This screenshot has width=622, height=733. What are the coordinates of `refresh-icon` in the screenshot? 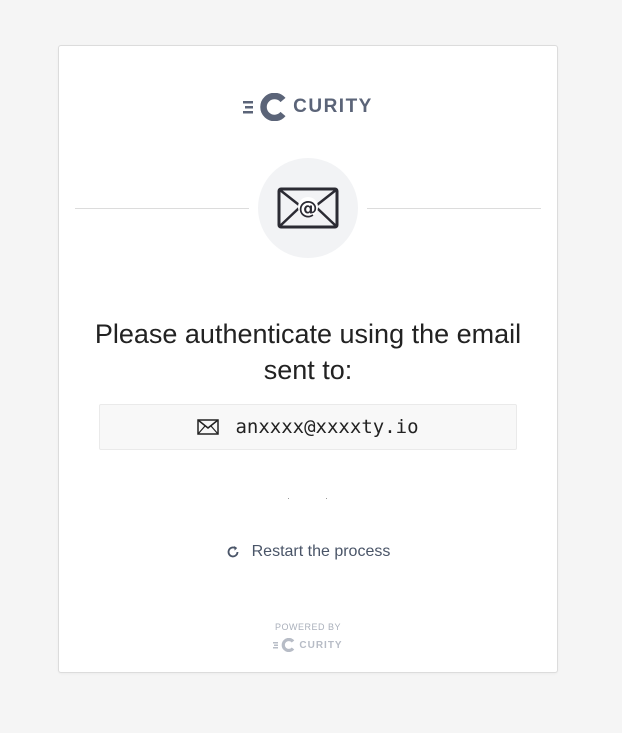 It's located at (233, 552).